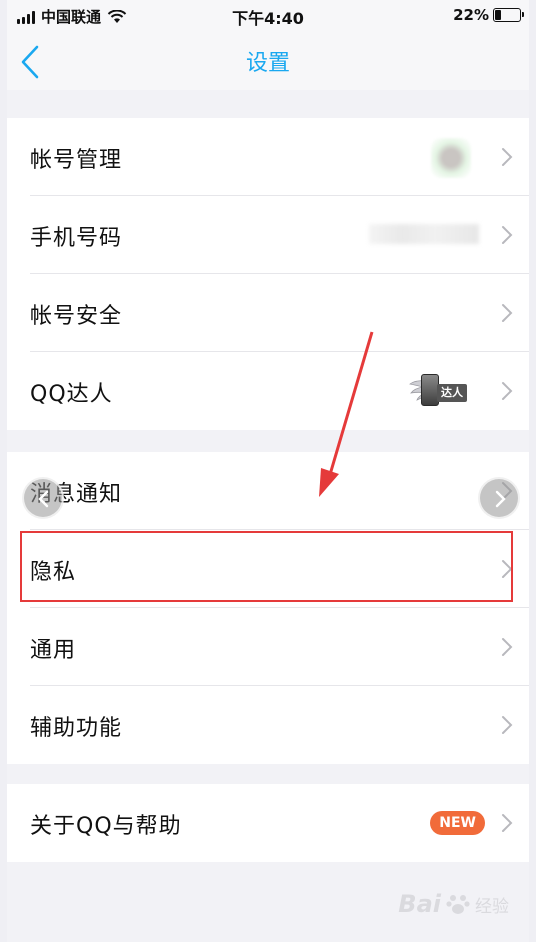  I want to click on battery-icon, so click(508, 15).